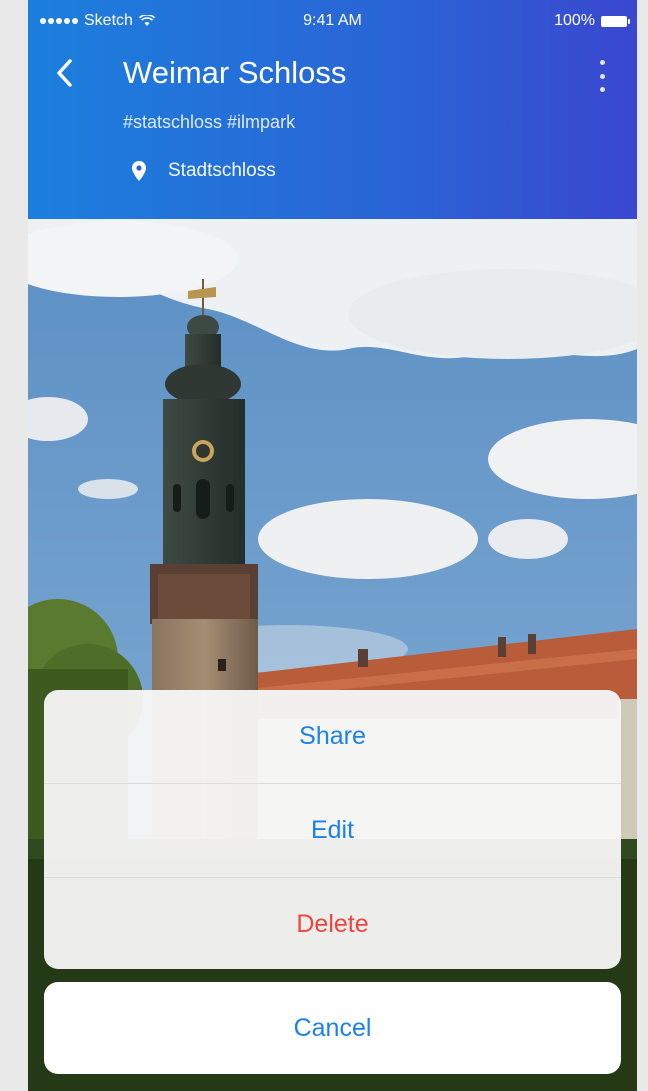  I want to click on edit-button: Edit, so click(332, 831).